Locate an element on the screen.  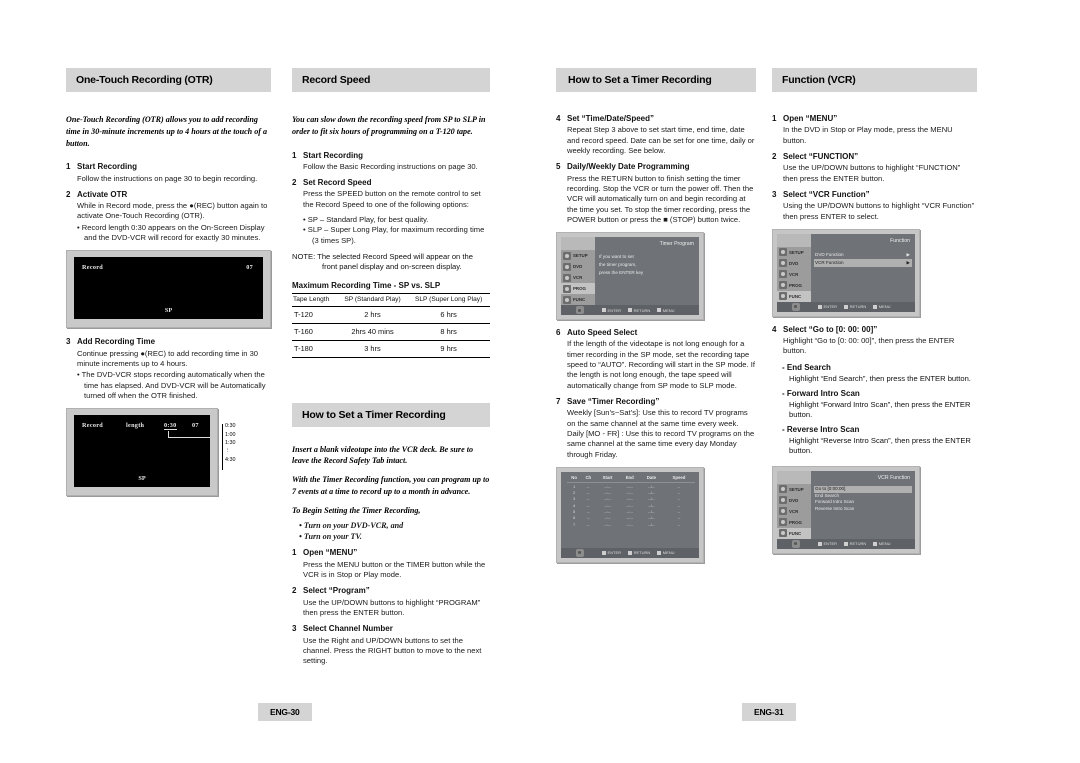
osd-menu-item-dvd-function: DVD Function ▶ is located at coordinates (863, 255).